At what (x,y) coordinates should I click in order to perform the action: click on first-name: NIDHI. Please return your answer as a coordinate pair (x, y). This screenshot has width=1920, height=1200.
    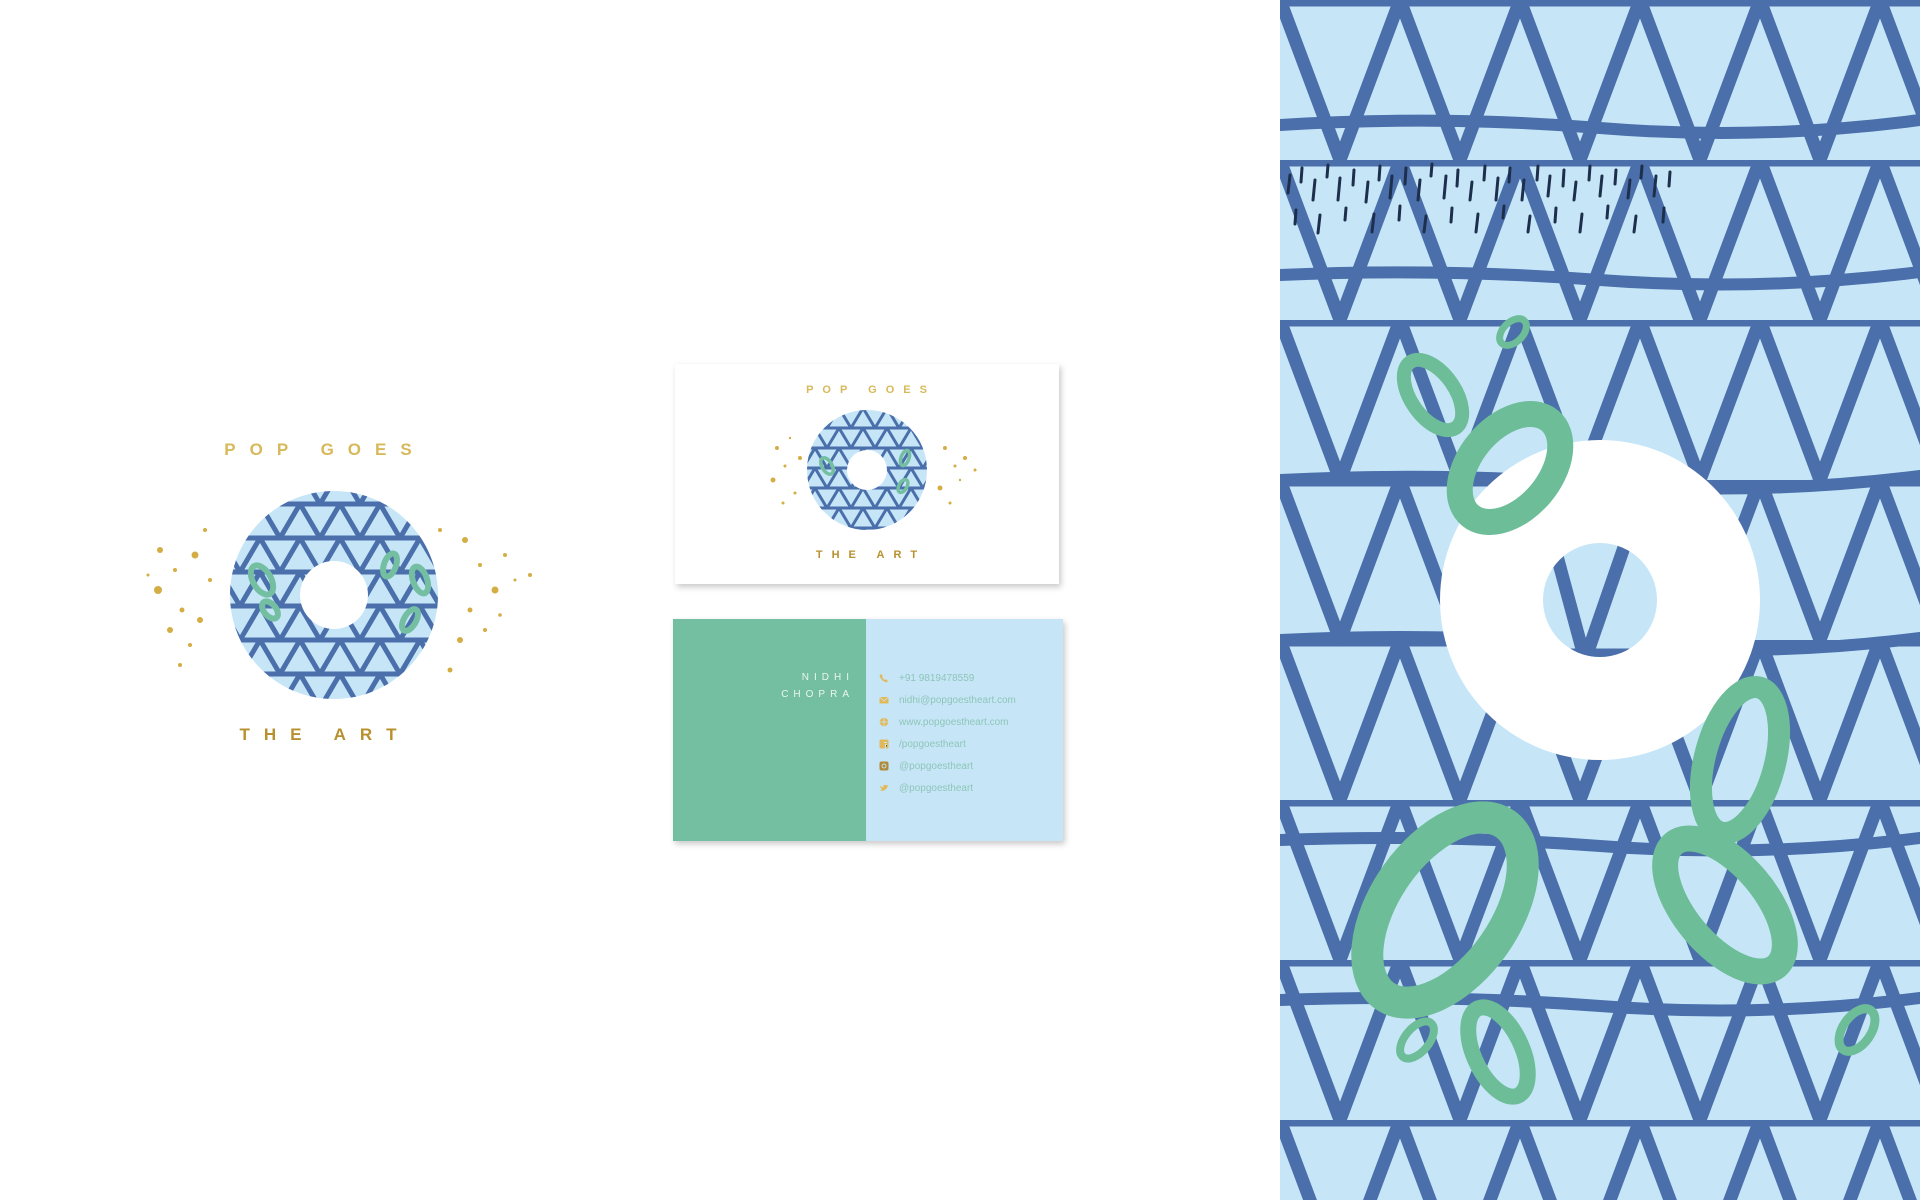
    Looking at the image, I should click on (827, 677).